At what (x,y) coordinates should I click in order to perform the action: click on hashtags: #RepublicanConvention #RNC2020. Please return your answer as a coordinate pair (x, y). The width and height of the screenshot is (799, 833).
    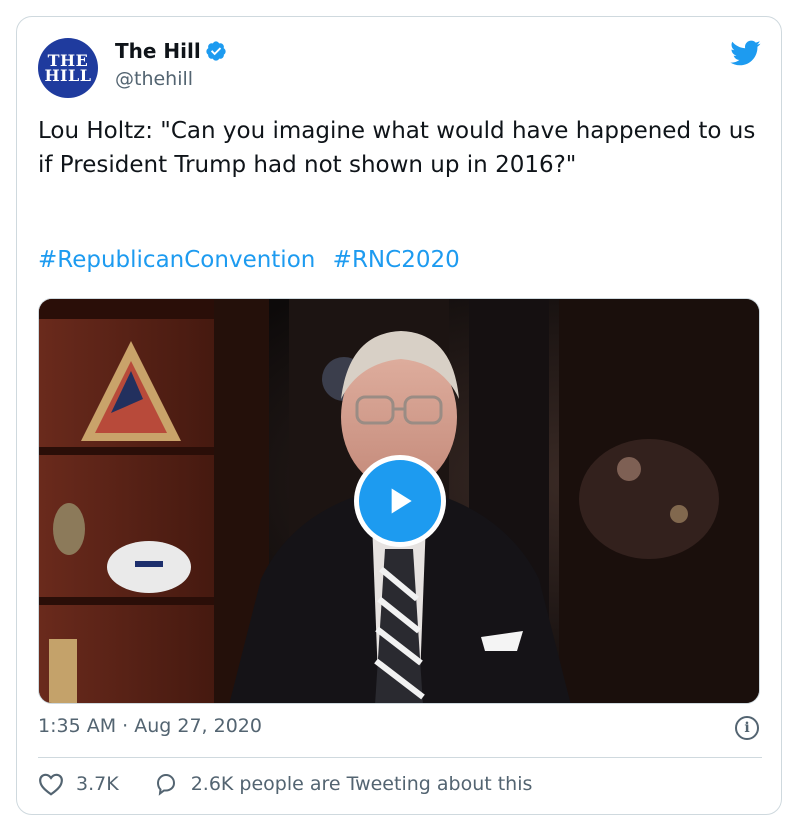
    Looking at the image, I should click on (254, 260).